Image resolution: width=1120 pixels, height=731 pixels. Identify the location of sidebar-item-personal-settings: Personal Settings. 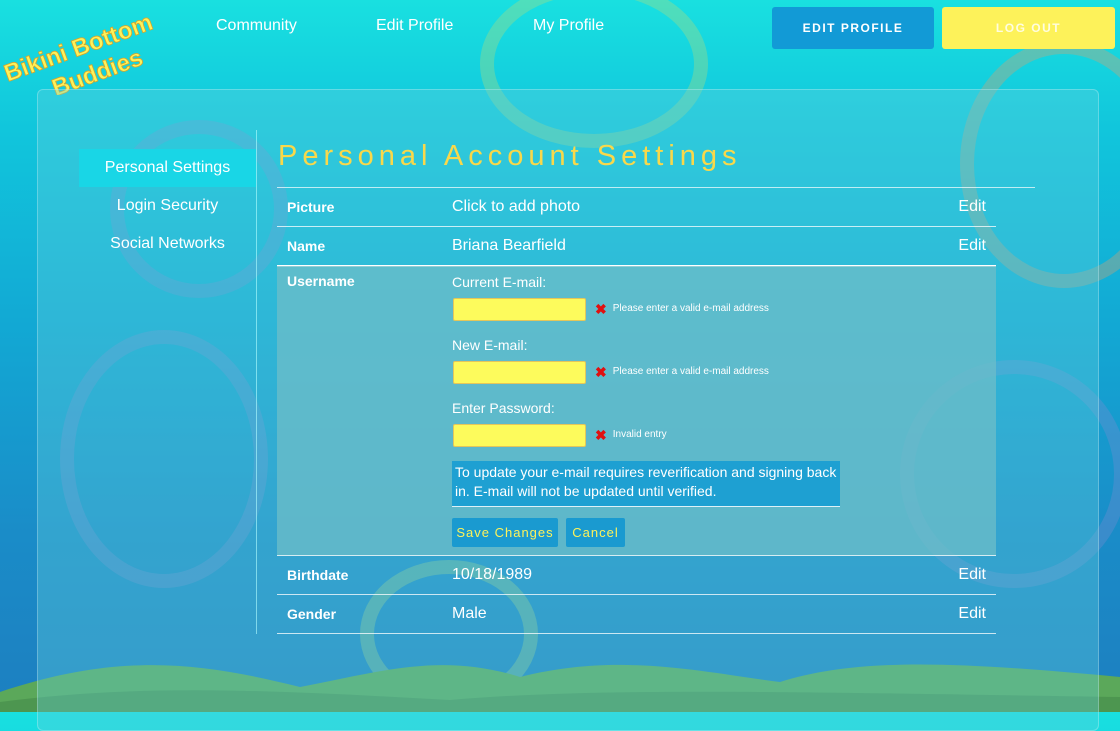
(167, 168).